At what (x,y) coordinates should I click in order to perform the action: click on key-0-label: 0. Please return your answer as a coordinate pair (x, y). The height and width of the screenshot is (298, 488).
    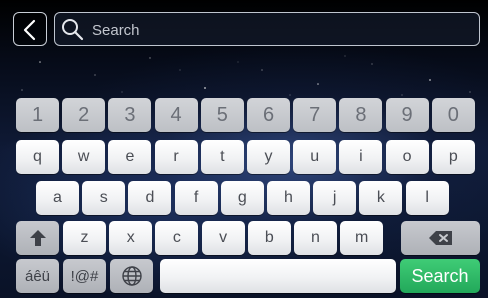
    Looking at the image, I should click on (453, 114).